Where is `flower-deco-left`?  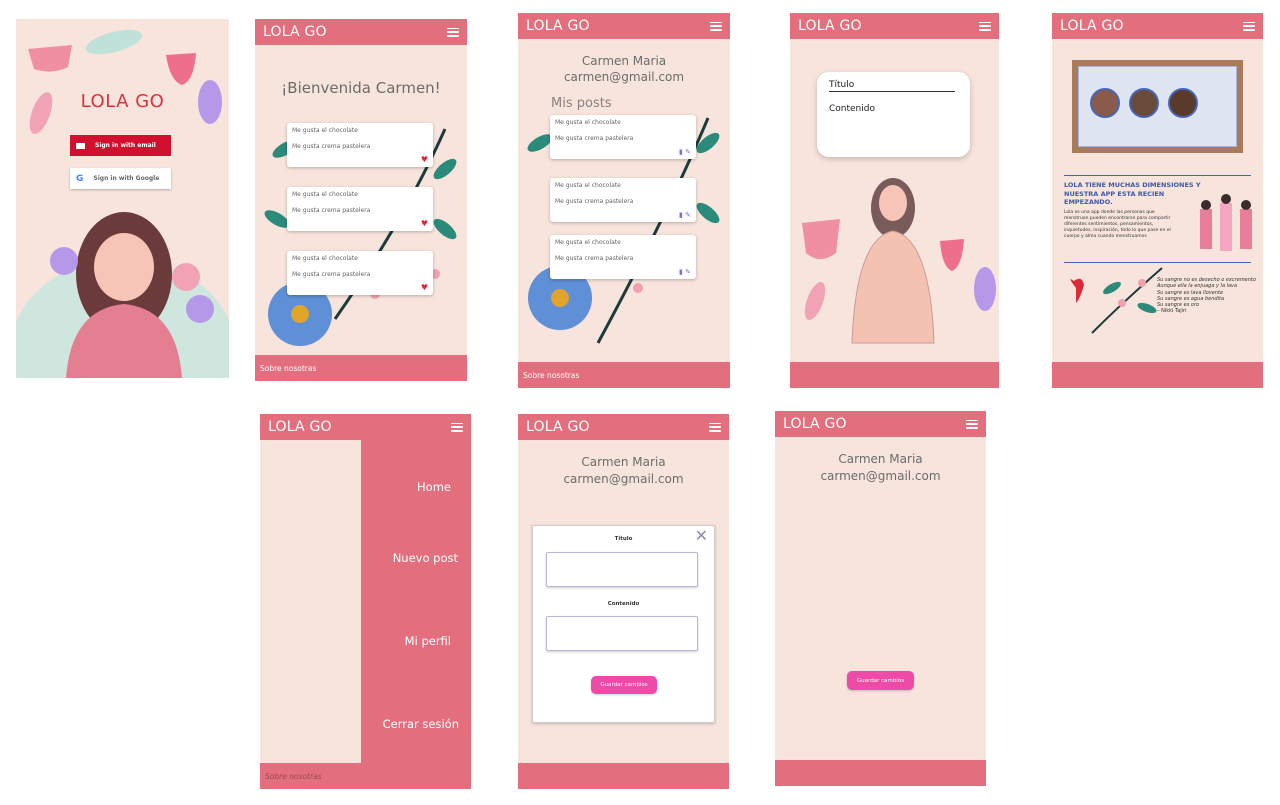
flower-deco-left is located at coordinates (64, 261).